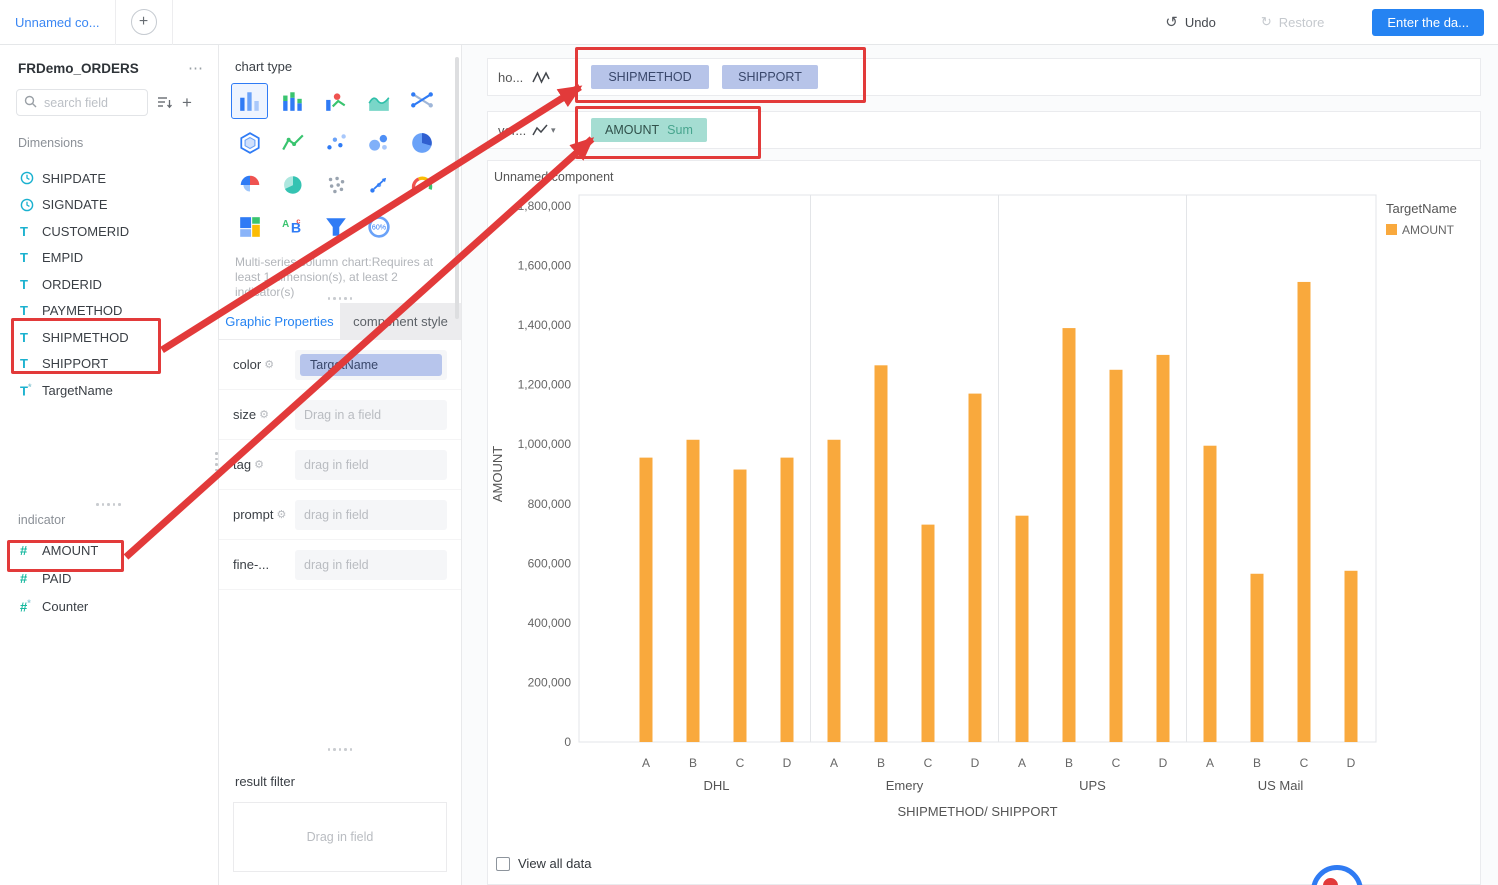 The height and width of the screenshot is (885, 1498). Describe the element at coordinates (108, 550) in the screenshot. I see `indicator-field-amount: # AMOUNT` at that location.